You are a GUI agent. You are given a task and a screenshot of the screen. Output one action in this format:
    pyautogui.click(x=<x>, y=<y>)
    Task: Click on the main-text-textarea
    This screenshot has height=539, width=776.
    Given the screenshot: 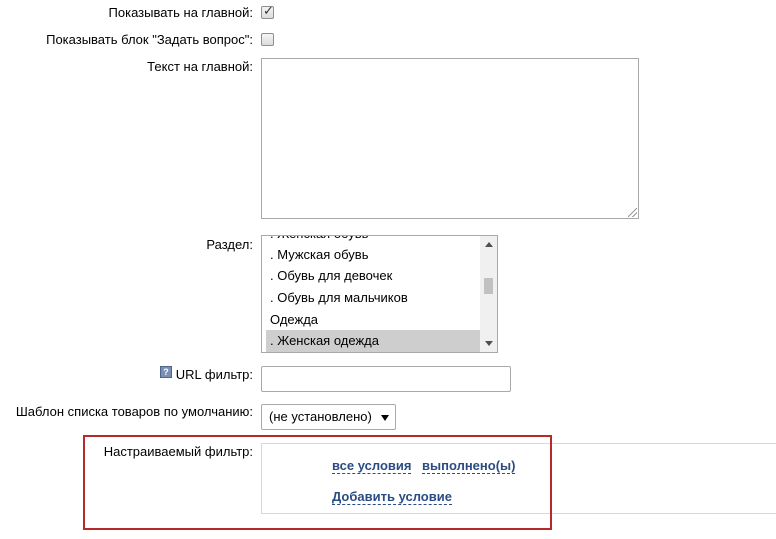 What is the action you would take?
    pyautogui.click(x=450, y=138)
    